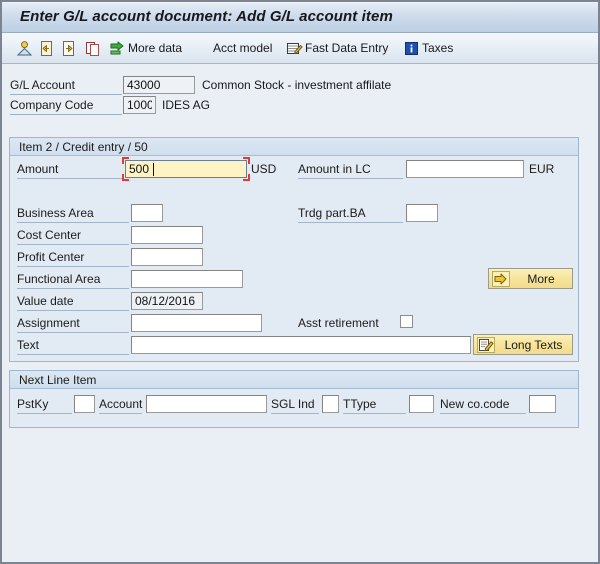  What do you see at coordinates (541, 278) in the screenshot?
I see `more-button-label: More` at bounding box center [541, 278].